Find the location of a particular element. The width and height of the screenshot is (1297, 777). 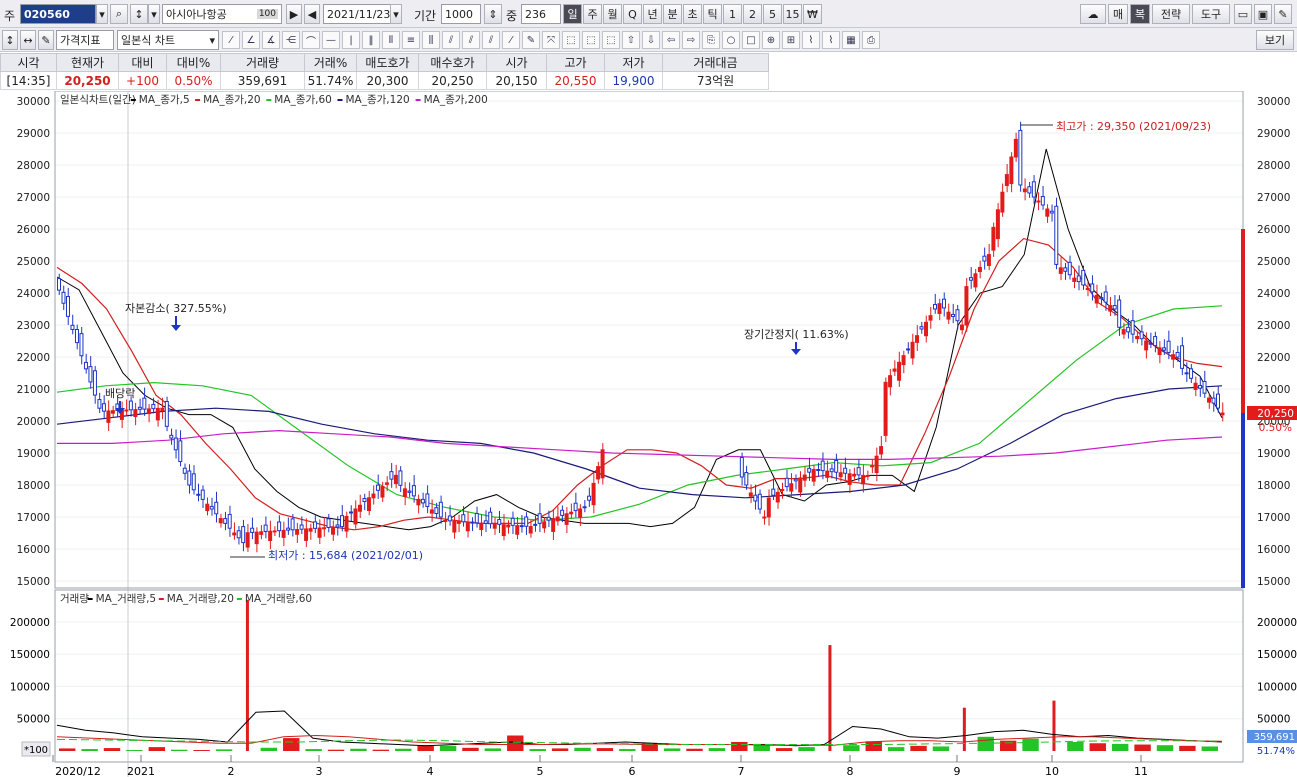

draw-tool-icon-29: ⌇ is located at coordinates (811, 40).